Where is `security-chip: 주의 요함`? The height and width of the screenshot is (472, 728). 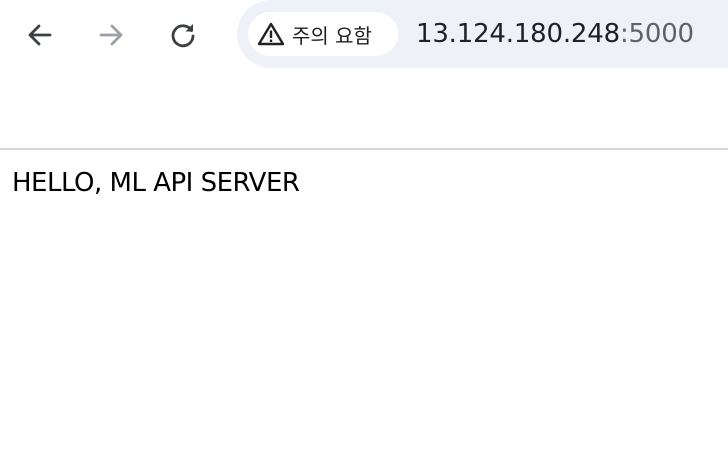 security-chip: 주의 요함 is located at coordinates (323, 34).